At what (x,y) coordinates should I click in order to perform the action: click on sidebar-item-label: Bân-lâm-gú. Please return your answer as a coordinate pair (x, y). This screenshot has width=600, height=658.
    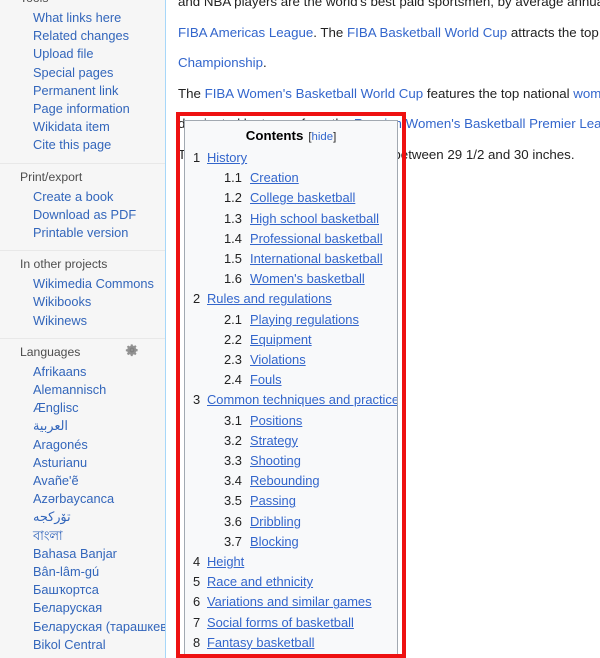
    Looking at the image, I should click on (82, 572).